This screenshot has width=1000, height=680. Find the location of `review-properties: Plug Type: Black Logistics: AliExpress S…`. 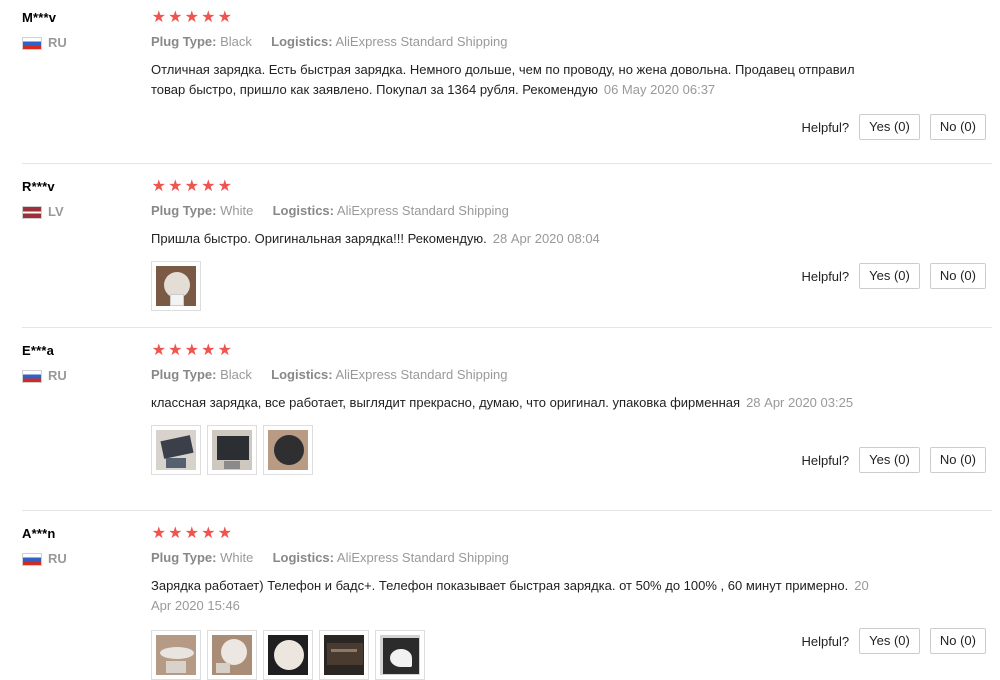

review-properties: Plug Type: Black Logistics: AliExpress S… is located at coordinates (518, 42).